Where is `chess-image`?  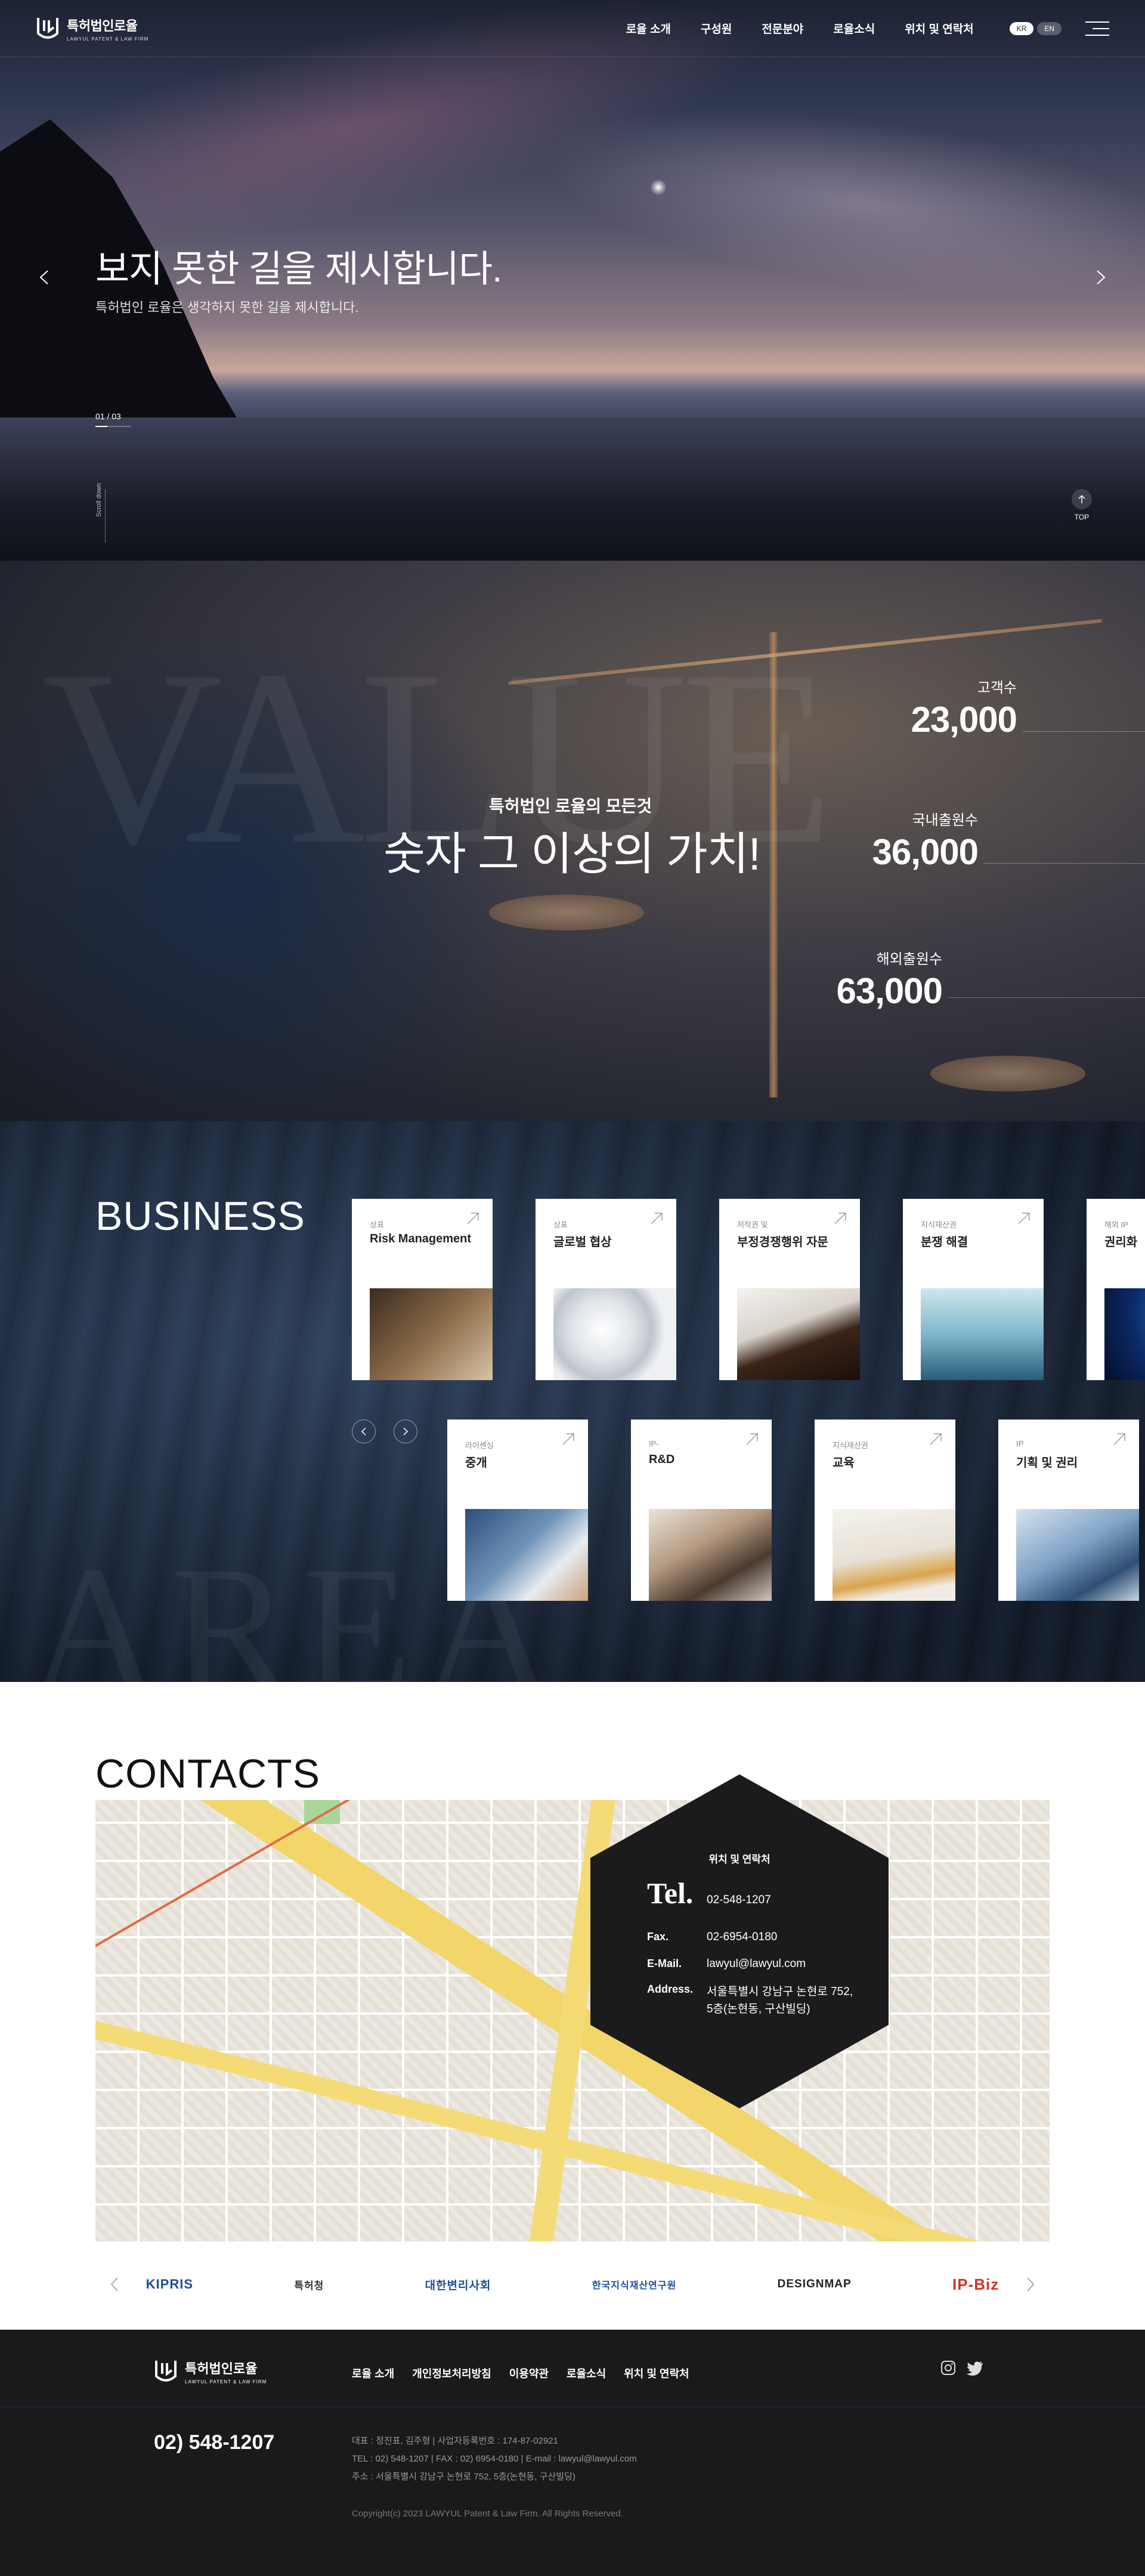
chess-image is located at coordinates (431, 1334).